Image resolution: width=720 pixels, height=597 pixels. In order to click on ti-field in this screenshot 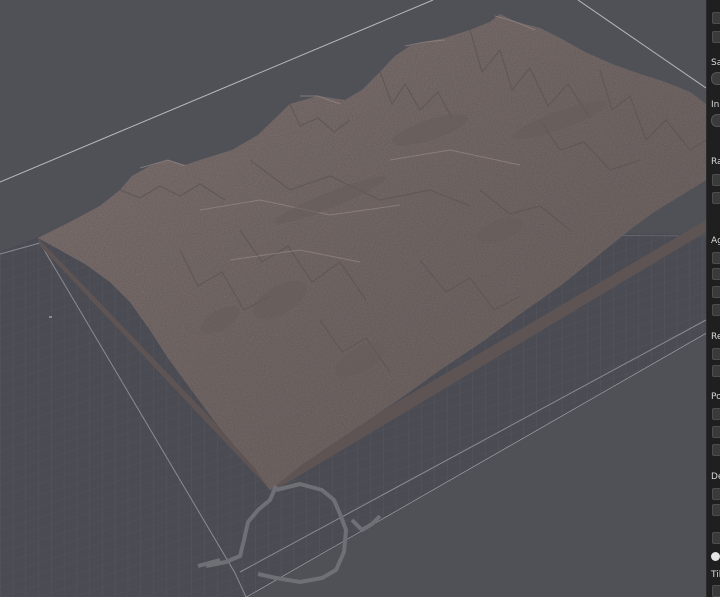, I will do `click(716, 591)`.